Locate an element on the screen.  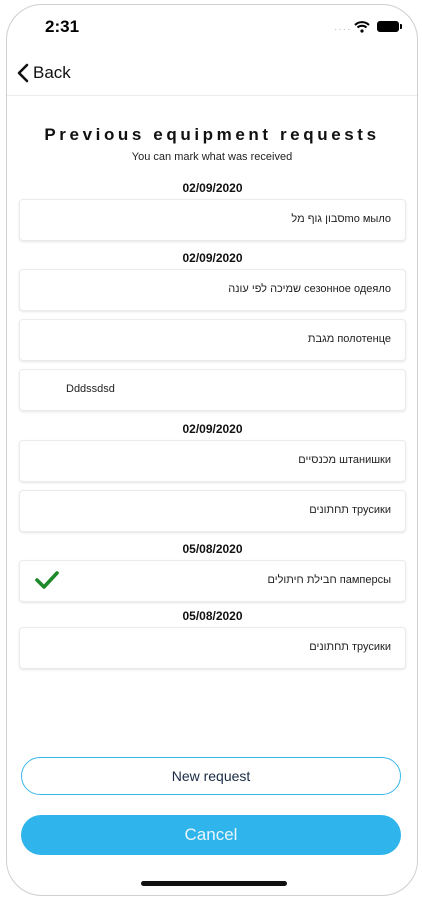
request-item: מגבת полотенце is located at coordinates (212, 340).